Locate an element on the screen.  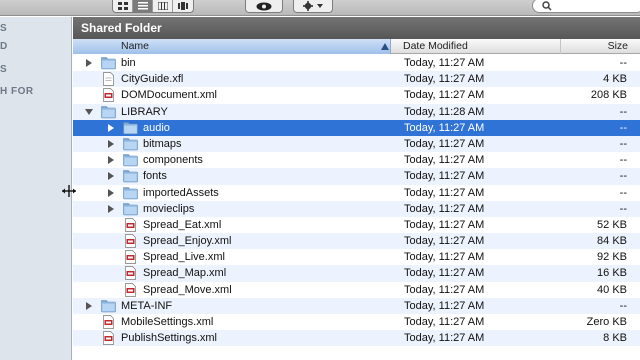
file-name: audio is located at coordinates (156, 127).